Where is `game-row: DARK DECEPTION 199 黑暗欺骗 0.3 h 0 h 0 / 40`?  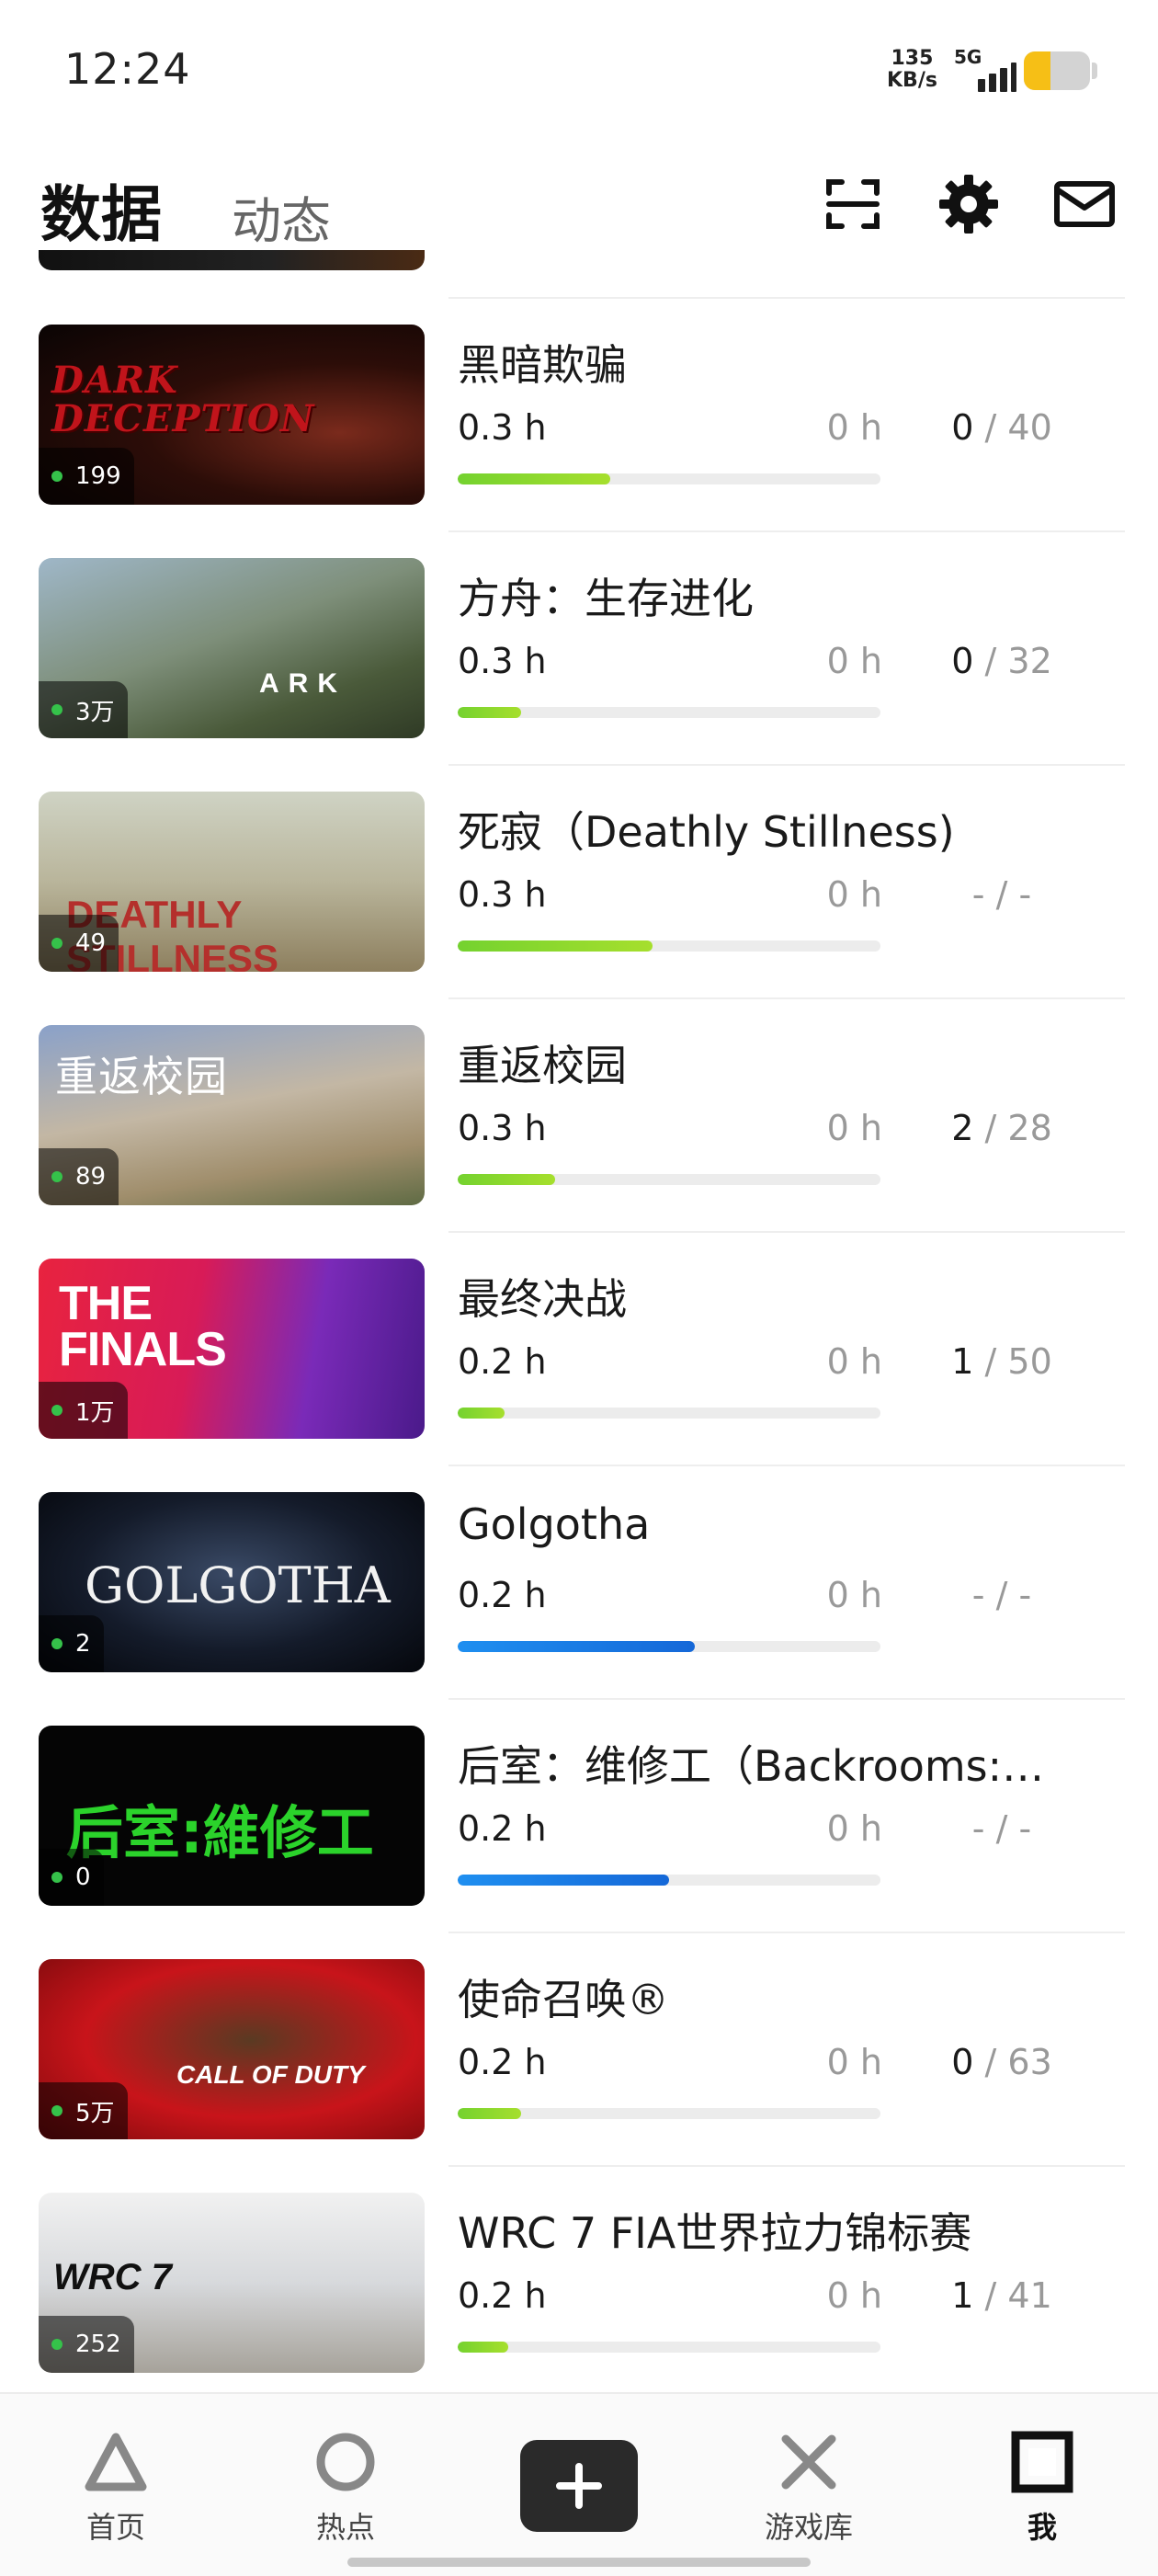 game-row: DARK DECEPTION 199 黑暗欺骗 0.3 h 0 h 0 / 40 is located at coordinates (579, 413).